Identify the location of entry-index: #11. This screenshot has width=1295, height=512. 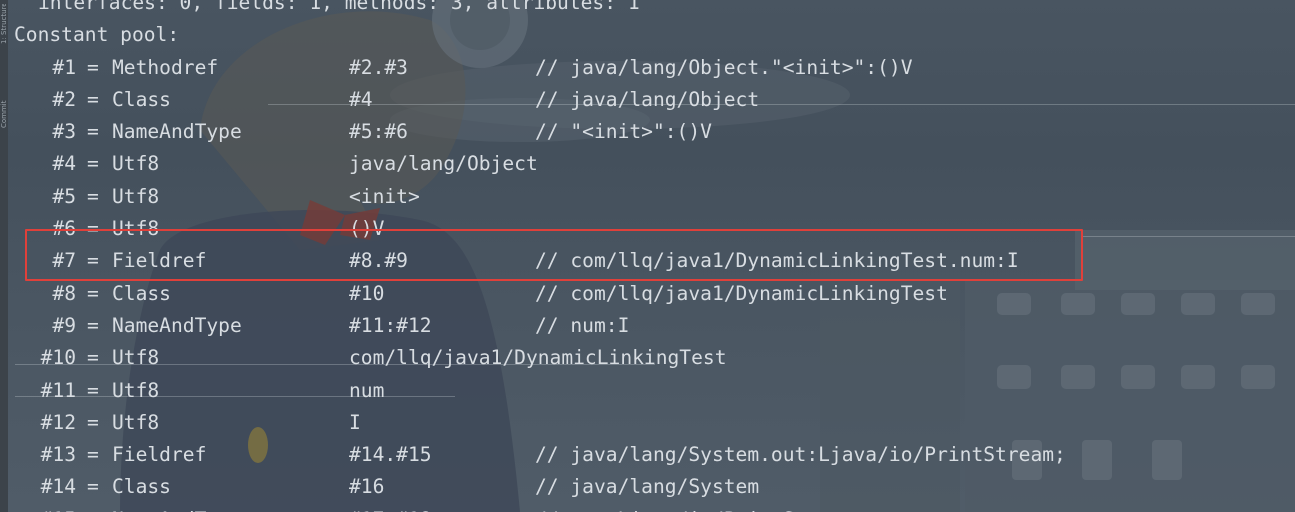
(58, 390).